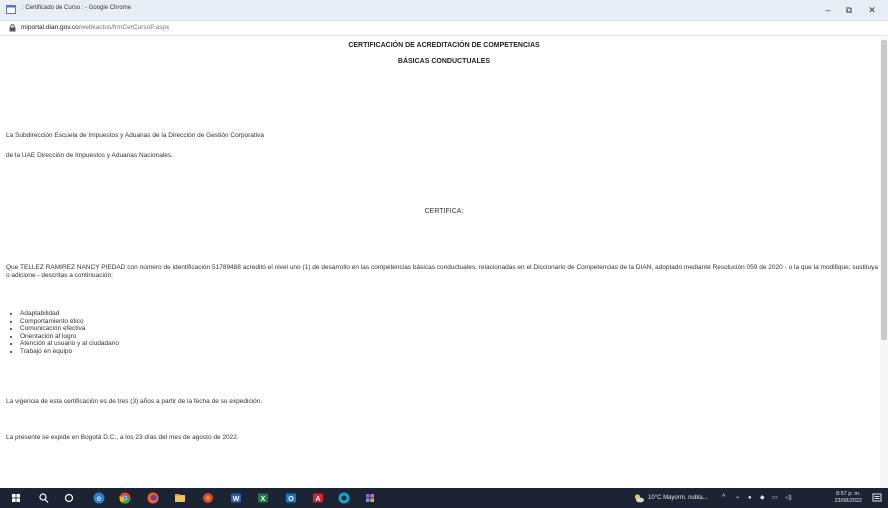 This screenshot has width=888, height=508. I want to click on window-title: : Certificado de Curso : - Google Chrome, so click(77, 8).